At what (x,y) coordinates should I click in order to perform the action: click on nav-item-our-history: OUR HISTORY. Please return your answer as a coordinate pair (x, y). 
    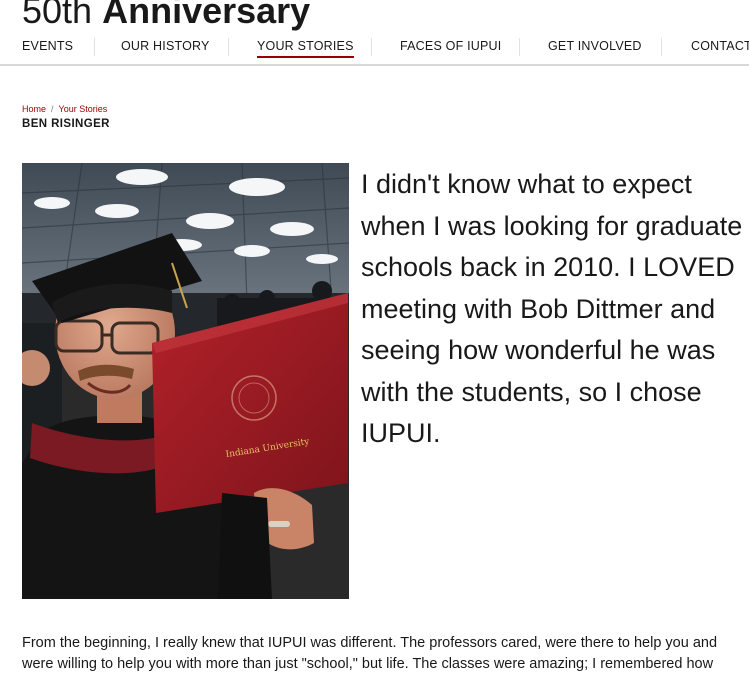
    Looking at the image, I should click on (165, 49).